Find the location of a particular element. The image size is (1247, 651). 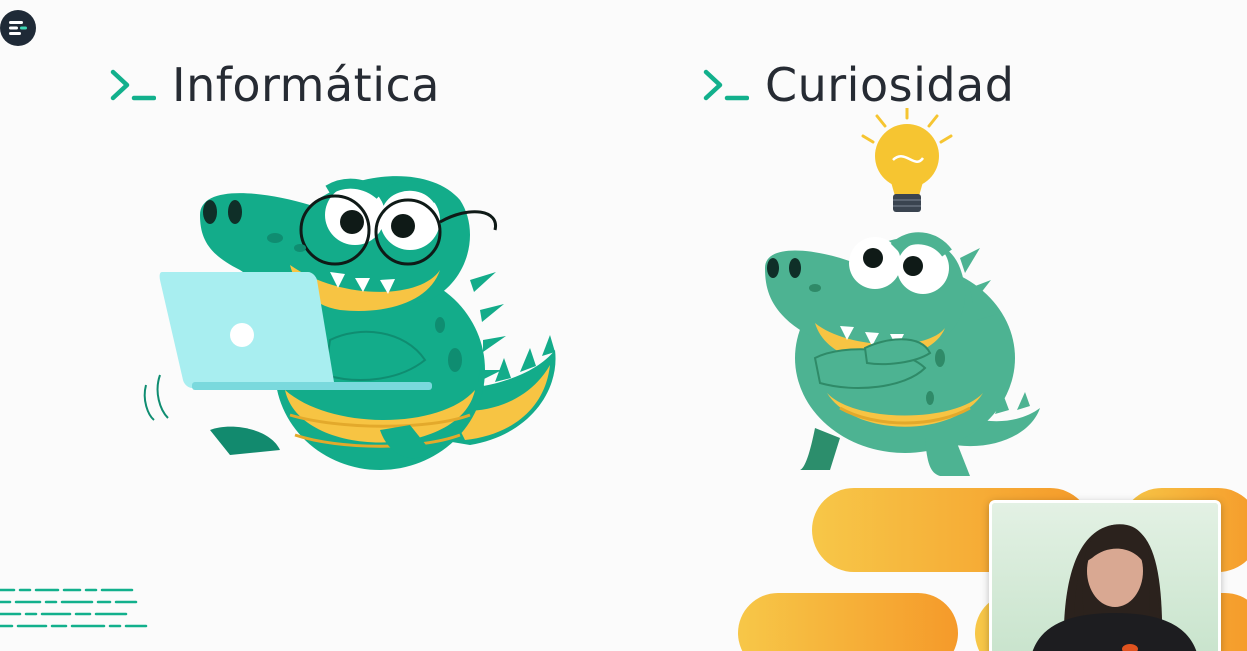

app-logo-button is located at coordinates (18, 28).